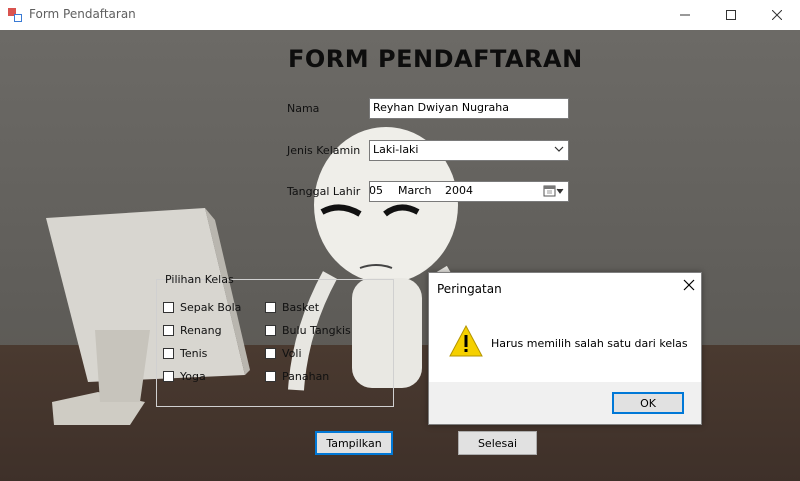 This screenshot has height=481, width=800. What do you see at coordinates (497, 443) in the screenshot?
I see `selesai-button: Selesai` at bounding box center [497, 443].